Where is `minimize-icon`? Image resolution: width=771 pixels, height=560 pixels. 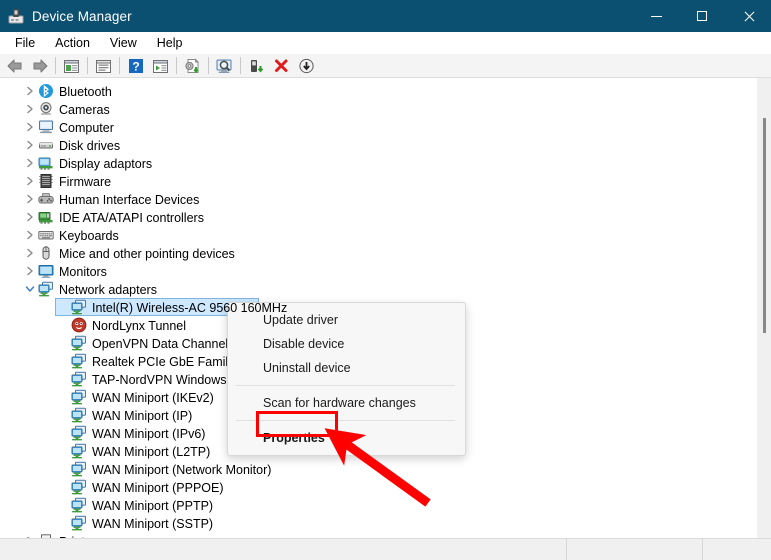
minimize-icon is located at coordinates (656, 16).